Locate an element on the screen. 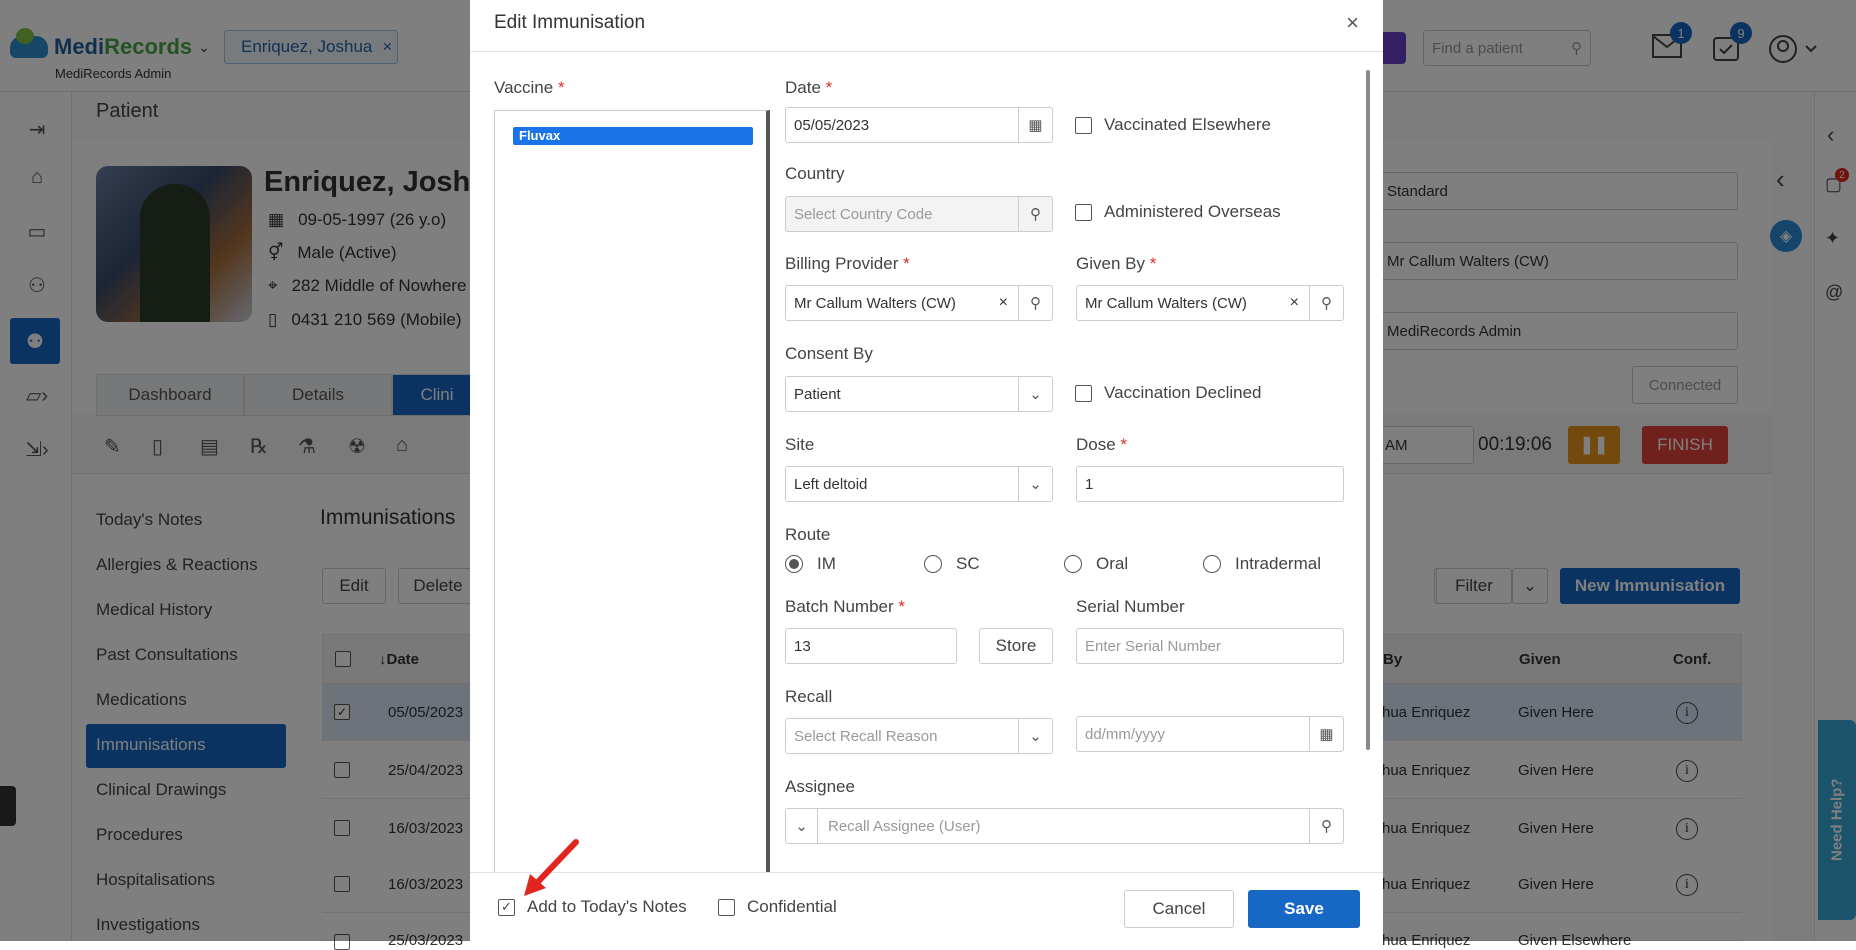  consent-by-label: Consent By is located at coordinates (829, 353).